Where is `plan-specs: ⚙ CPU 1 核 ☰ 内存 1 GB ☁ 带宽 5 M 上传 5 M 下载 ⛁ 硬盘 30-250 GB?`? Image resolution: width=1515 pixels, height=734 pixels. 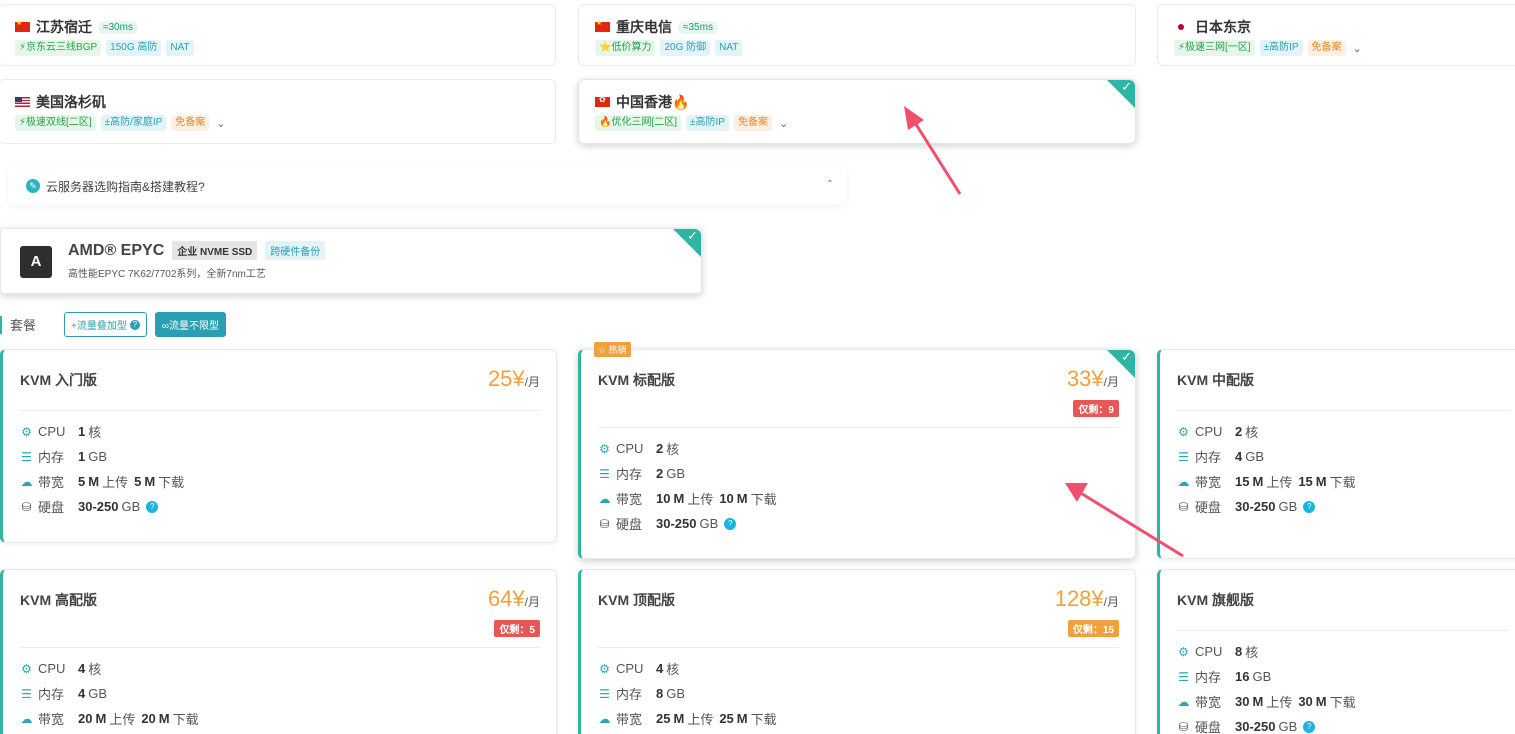
plan-specs: ⚙ CPU 1 核 ☰ 内存 1 GB ☁ 带宽 5 M 上传 5 M 下载 ⛁ 硬盘 30-250 GB? is located at coordinates (105, 469).